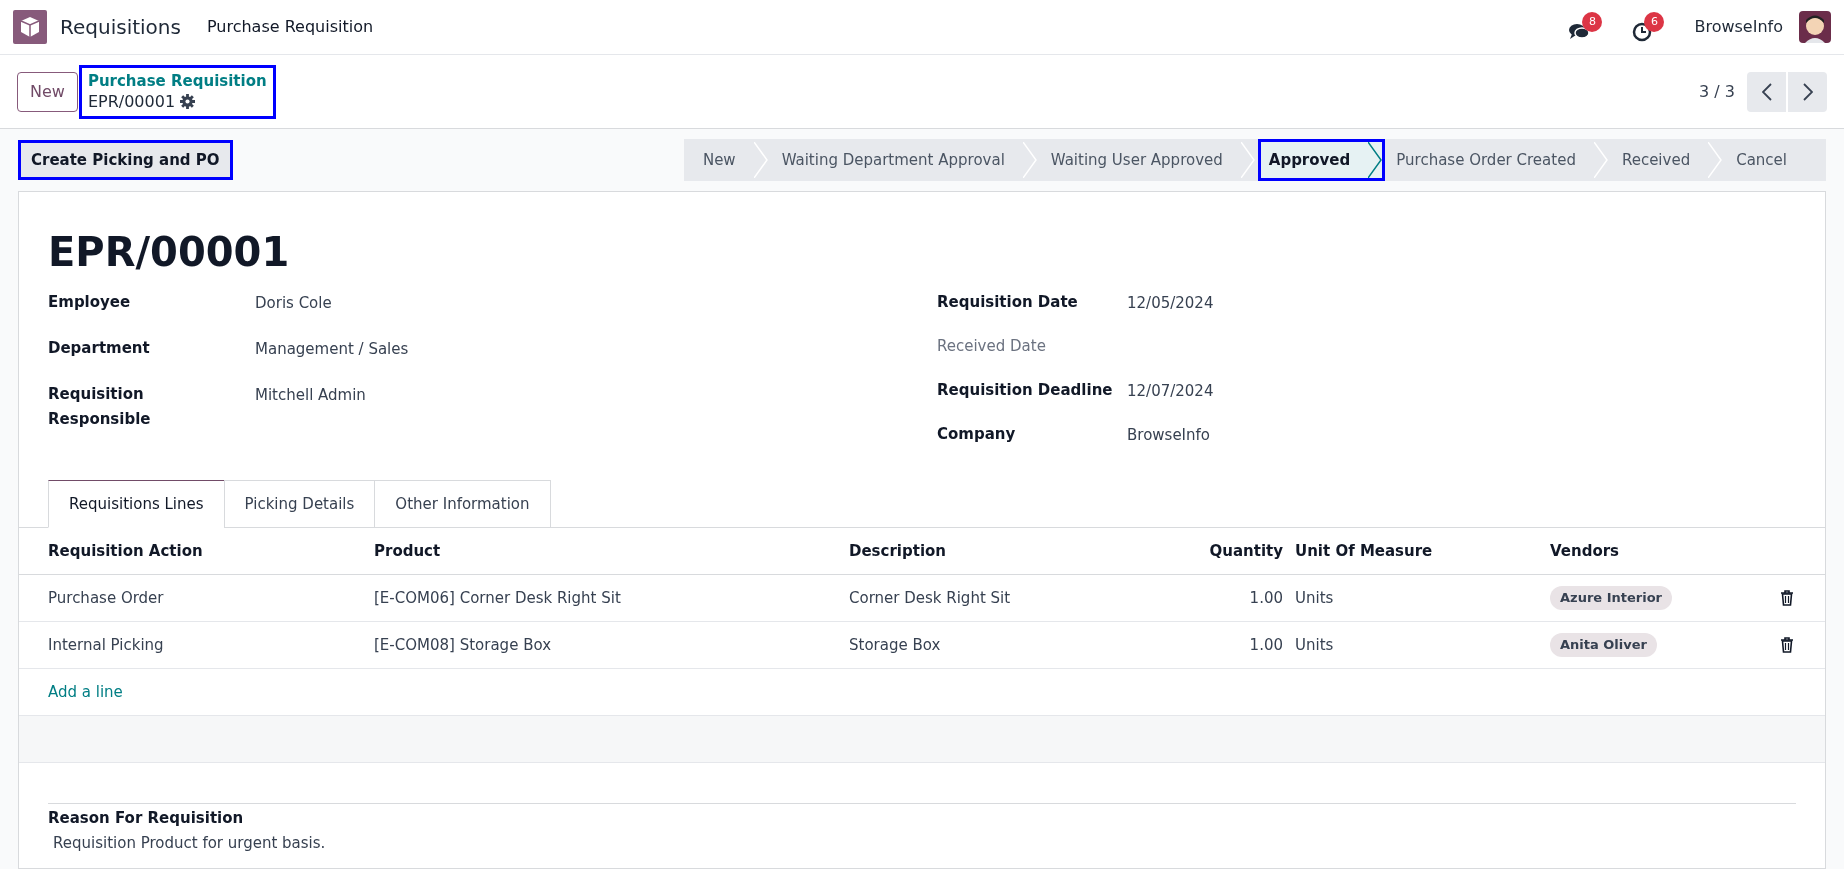 The height and width of the screenshot is (881, 1844). I want to click on column-header: Product, so click(611, 551).